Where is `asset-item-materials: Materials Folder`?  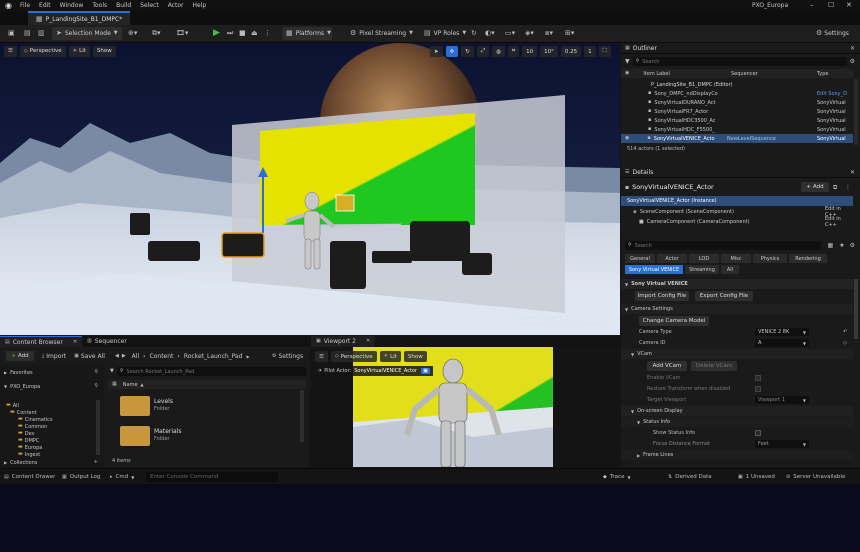 asset-item-materials: Materials Folder is located at coordinates (183, 436).